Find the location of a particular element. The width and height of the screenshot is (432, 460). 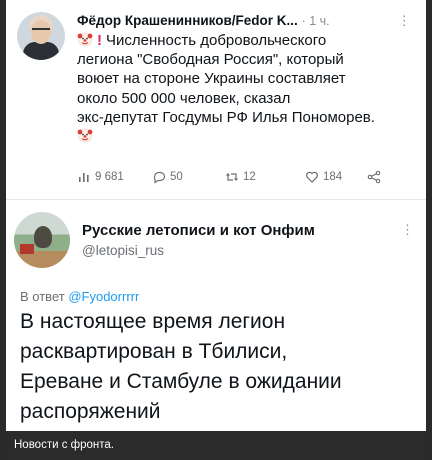

tweet-line: экс-депутат Госдумы РФ Илья Пономорев. is located at coordinates (226, 117).